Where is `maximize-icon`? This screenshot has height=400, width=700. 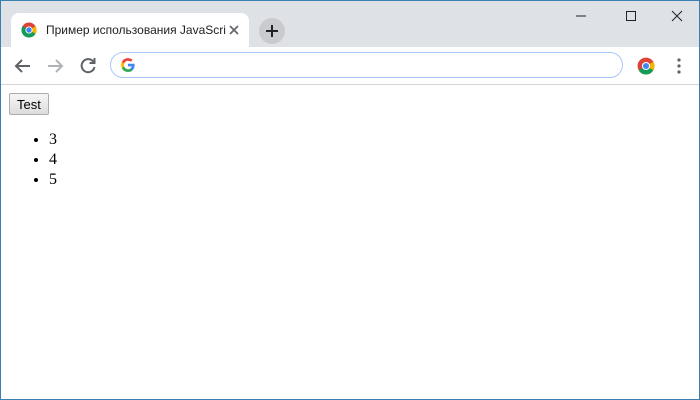 maximize-icon is located at coordinates (631, 16).